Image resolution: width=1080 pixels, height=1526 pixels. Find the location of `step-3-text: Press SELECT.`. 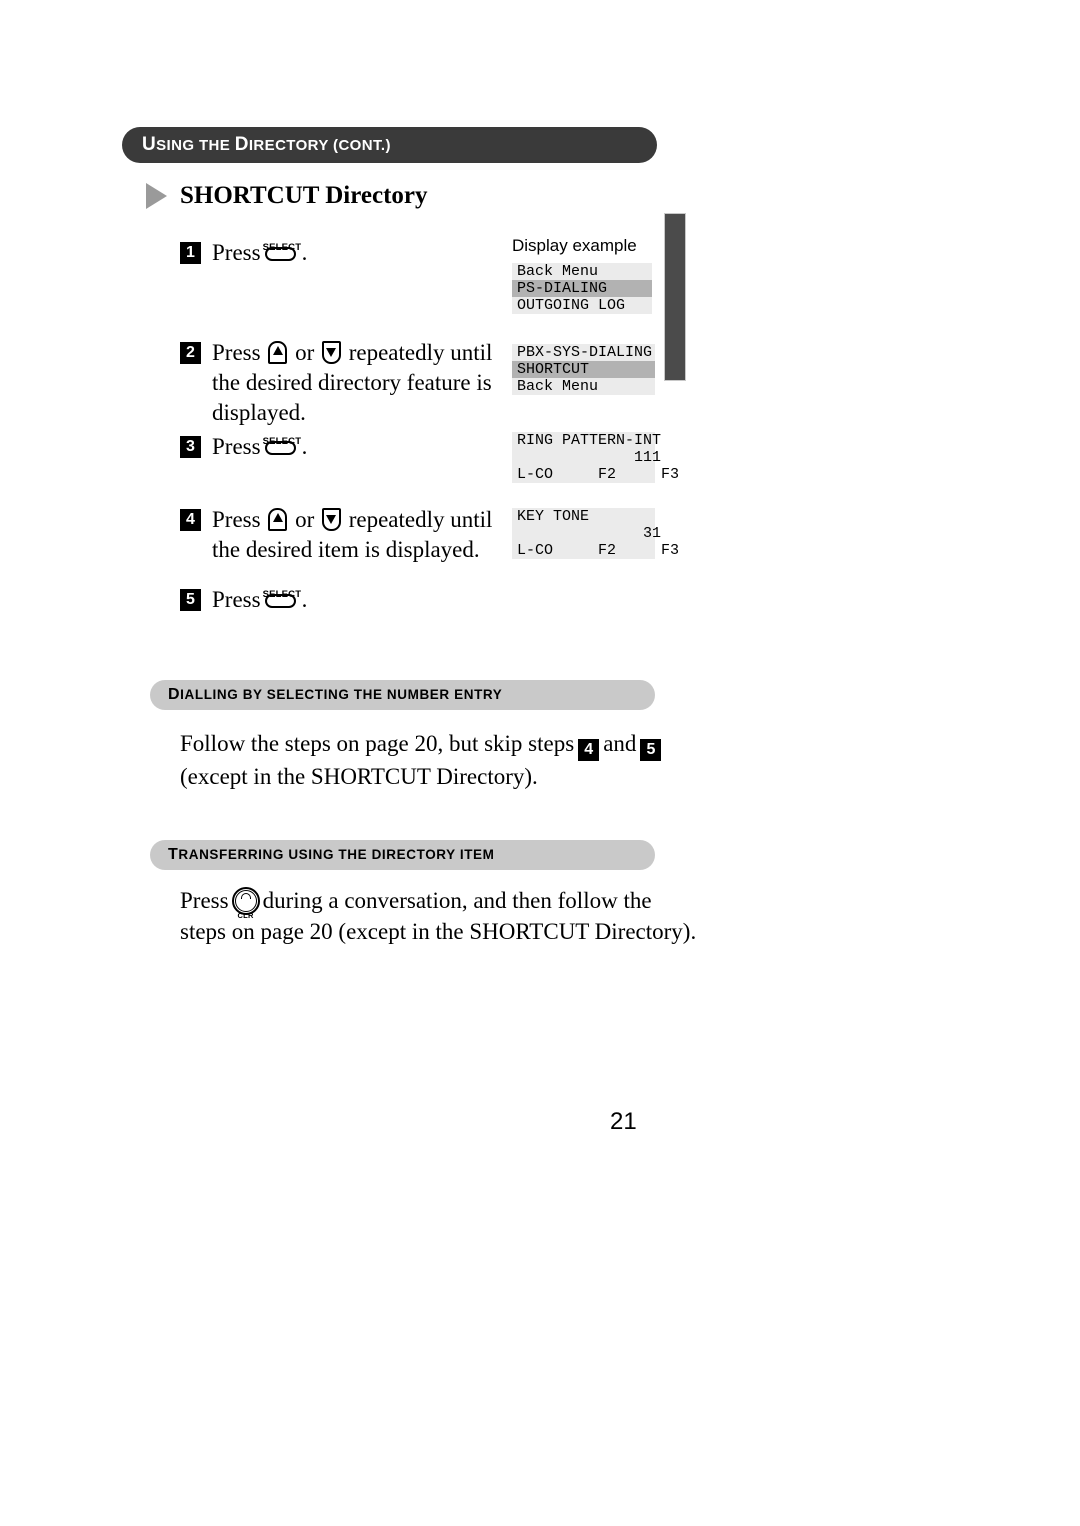

step-3-text: Press SELECT. is located at coordinates (259, 447).